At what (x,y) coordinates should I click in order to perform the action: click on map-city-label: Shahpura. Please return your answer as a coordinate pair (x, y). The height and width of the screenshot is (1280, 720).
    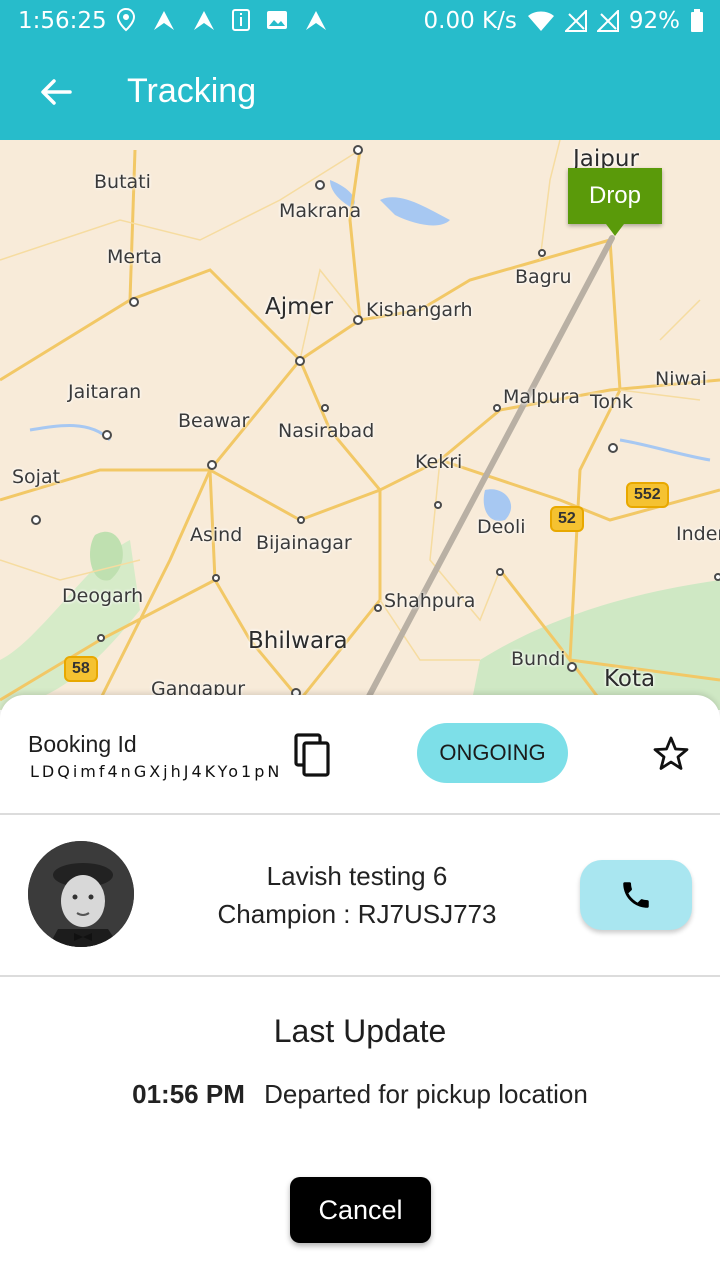
    Looking at the image, I should click on (430, 601).